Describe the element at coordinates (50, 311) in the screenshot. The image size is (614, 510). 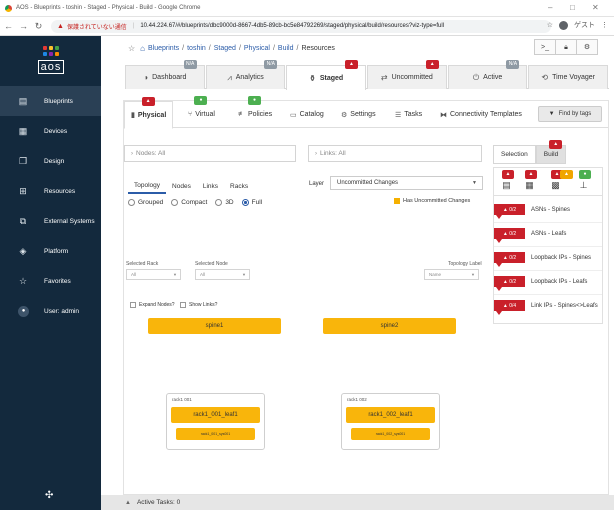
I see `sidebar-item-user: ● User: admin` at that location.